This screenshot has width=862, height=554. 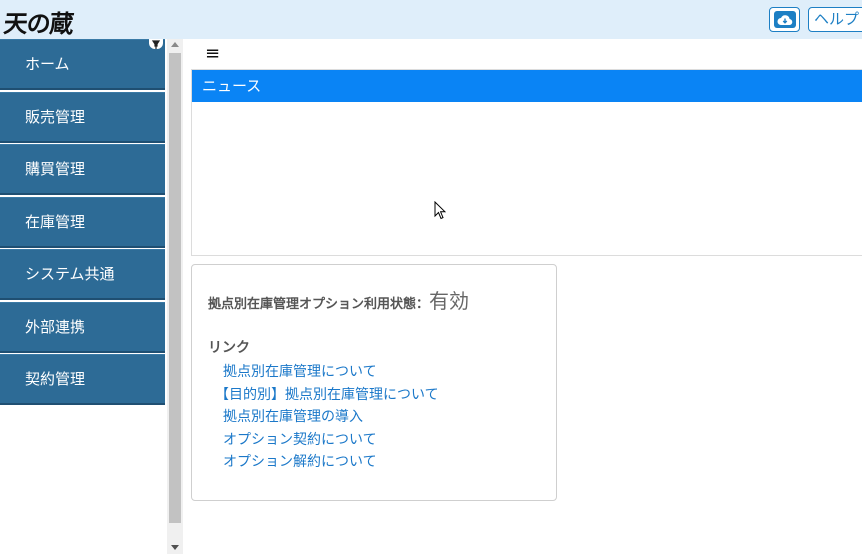 What do you see at coordinates (212, 54) in the screenshot?
I see `menu-toggle-icon: ≡` at bounding box center [212, 54].